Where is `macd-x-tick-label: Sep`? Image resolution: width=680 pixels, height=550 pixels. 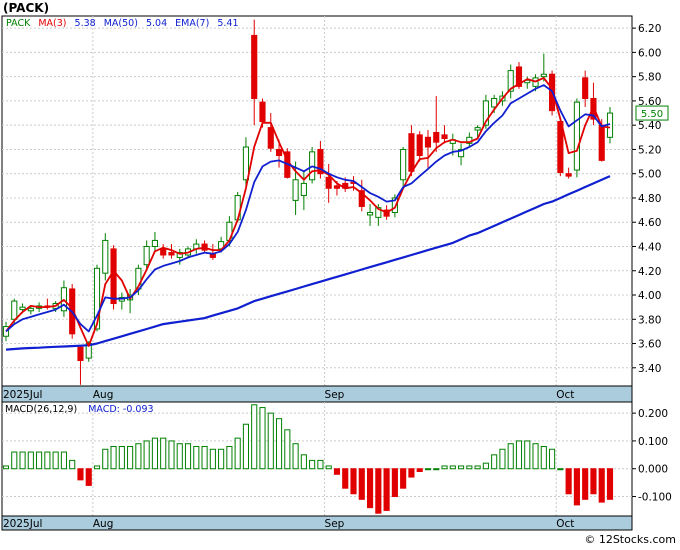 macd-x-tick-label: Sep is located at coordinates (335, 524).